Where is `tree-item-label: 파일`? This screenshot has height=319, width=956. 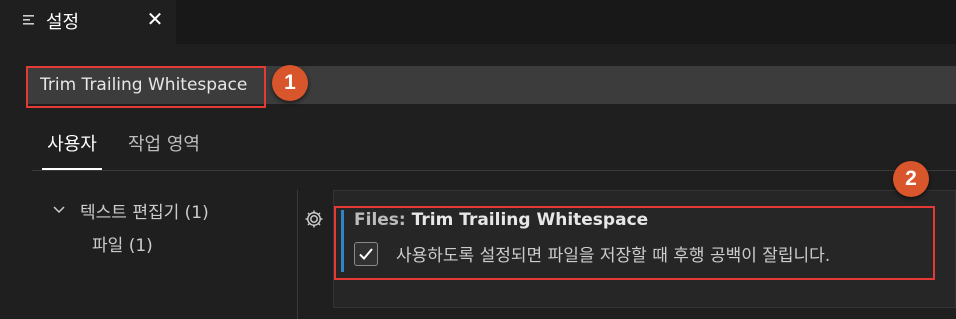 tree-item-label: 파일 is located at coordinates (108, 246).